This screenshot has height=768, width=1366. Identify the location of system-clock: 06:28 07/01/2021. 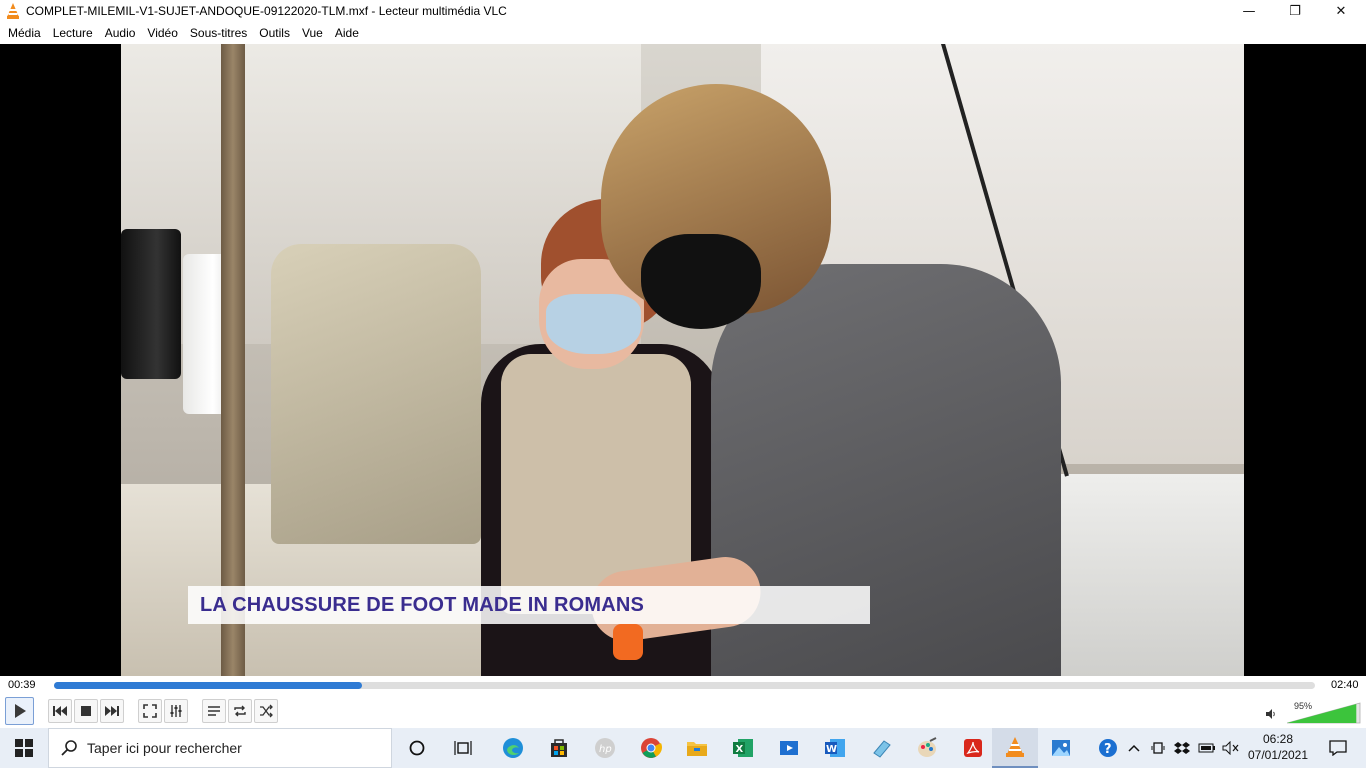
(1278, 747).